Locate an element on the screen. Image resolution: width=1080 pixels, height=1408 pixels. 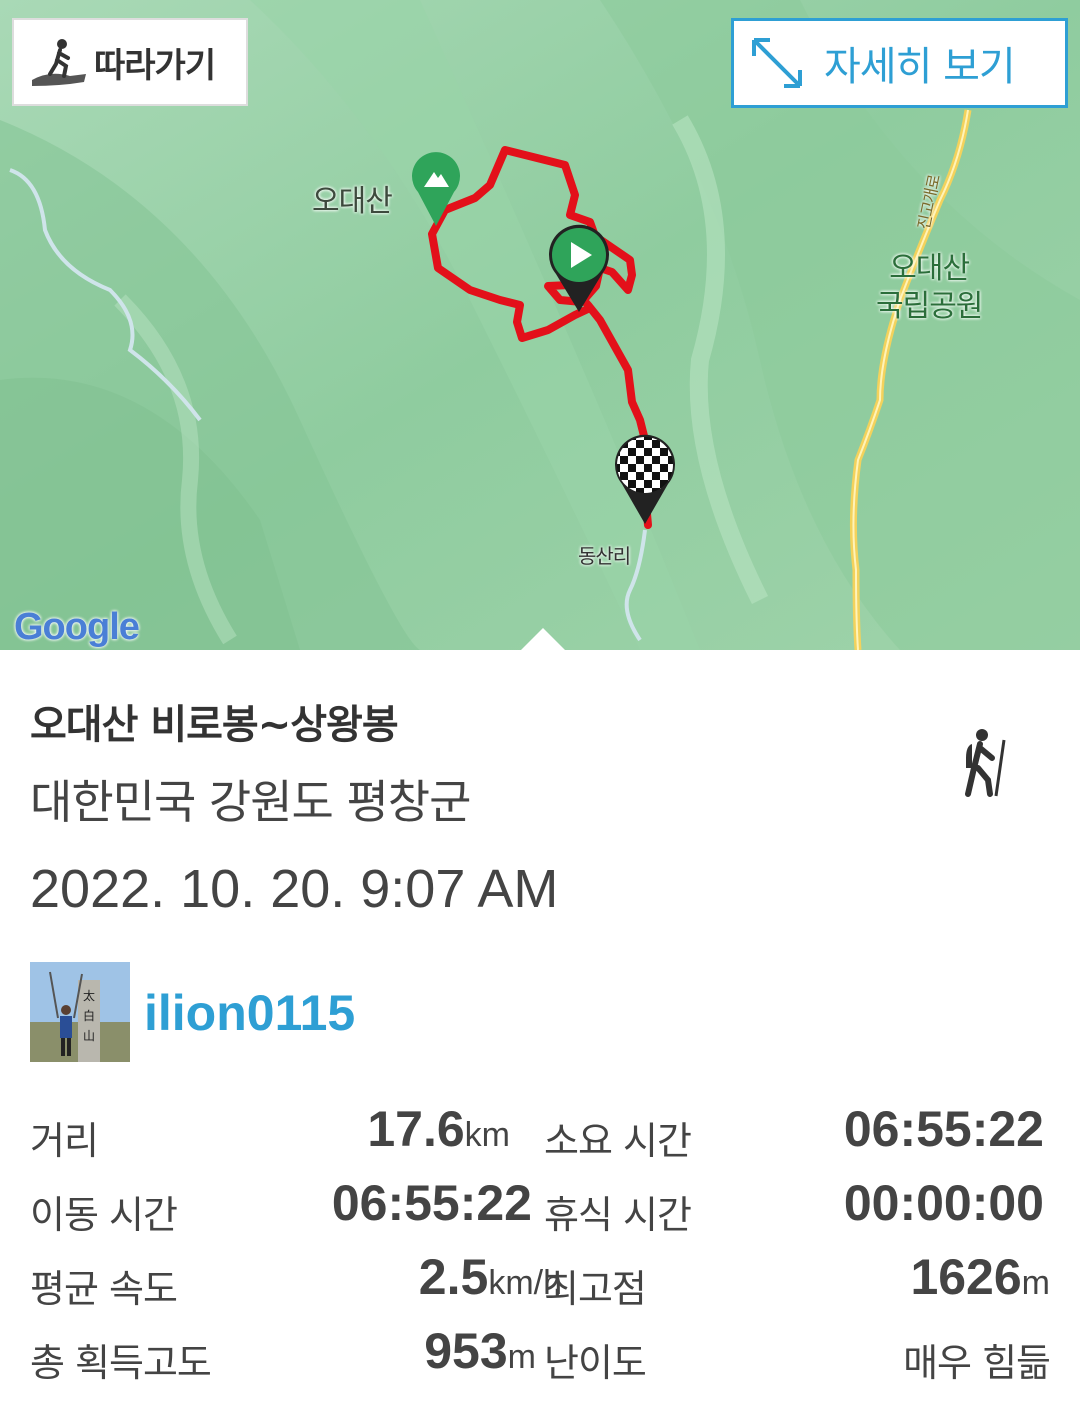
distance-label: 거리 is located at coordinates (64, 1141).